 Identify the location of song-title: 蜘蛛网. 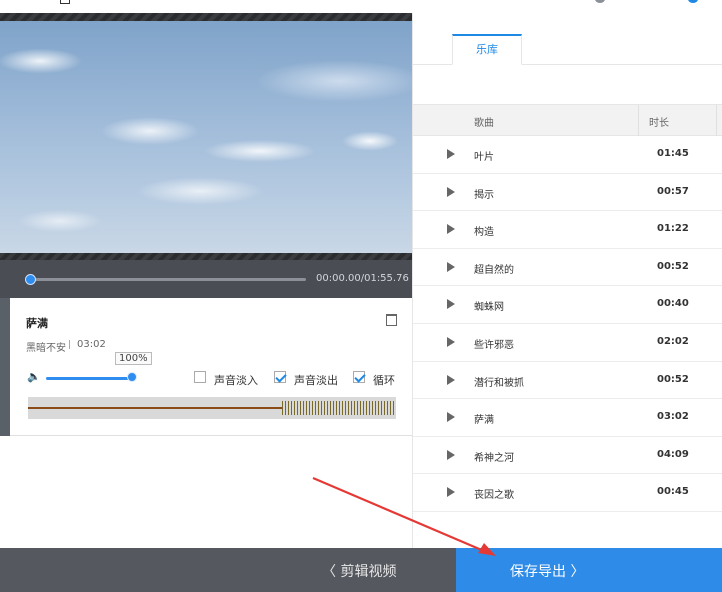
(489, 308).